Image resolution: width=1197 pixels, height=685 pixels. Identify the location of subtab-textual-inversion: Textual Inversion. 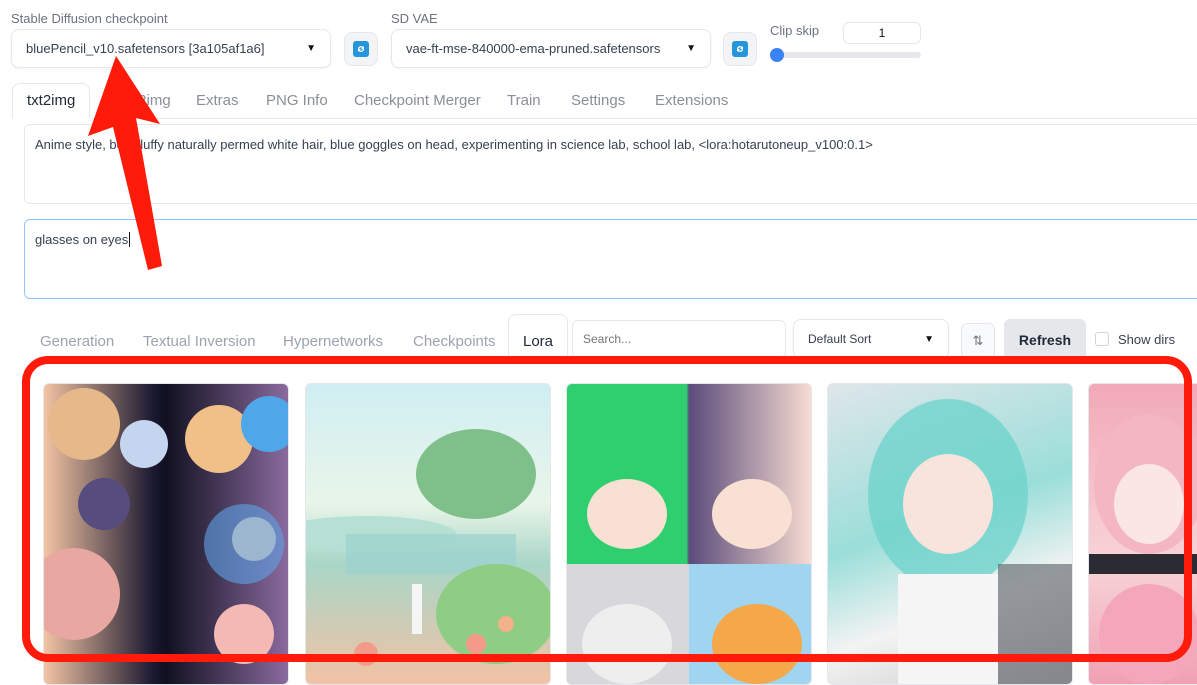
(199, 341).